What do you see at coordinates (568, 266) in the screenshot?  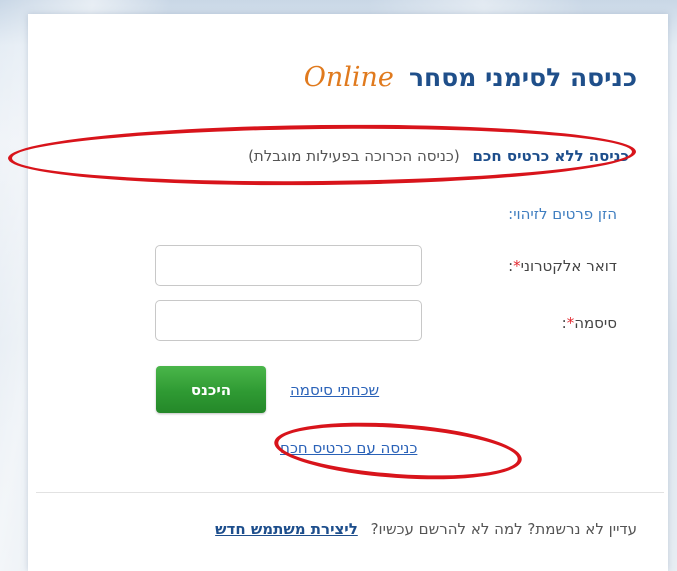 I see `email-label-text: דואר אלקטרוני` at bounding box center [568, 266].